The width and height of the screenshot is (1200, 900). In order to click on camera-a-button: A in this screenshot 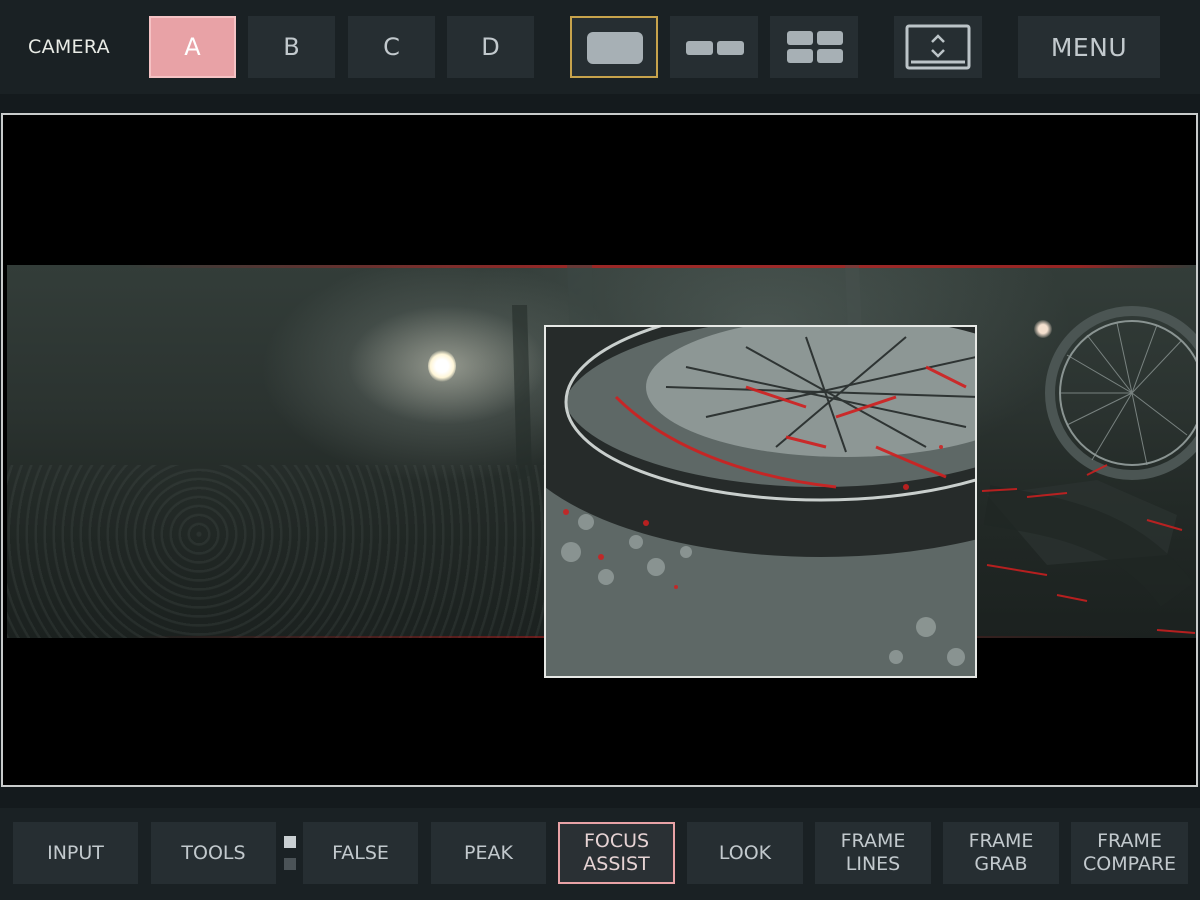, I will do `click(192, 47)`.